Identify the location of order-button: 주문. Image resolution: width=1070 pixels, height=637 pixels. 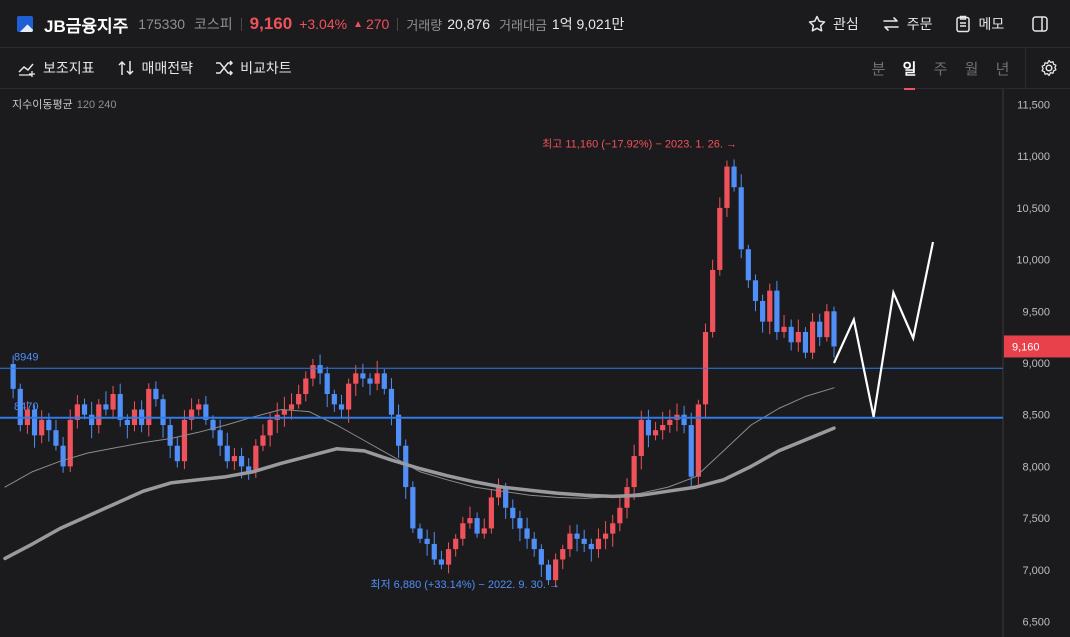
(907, 24).